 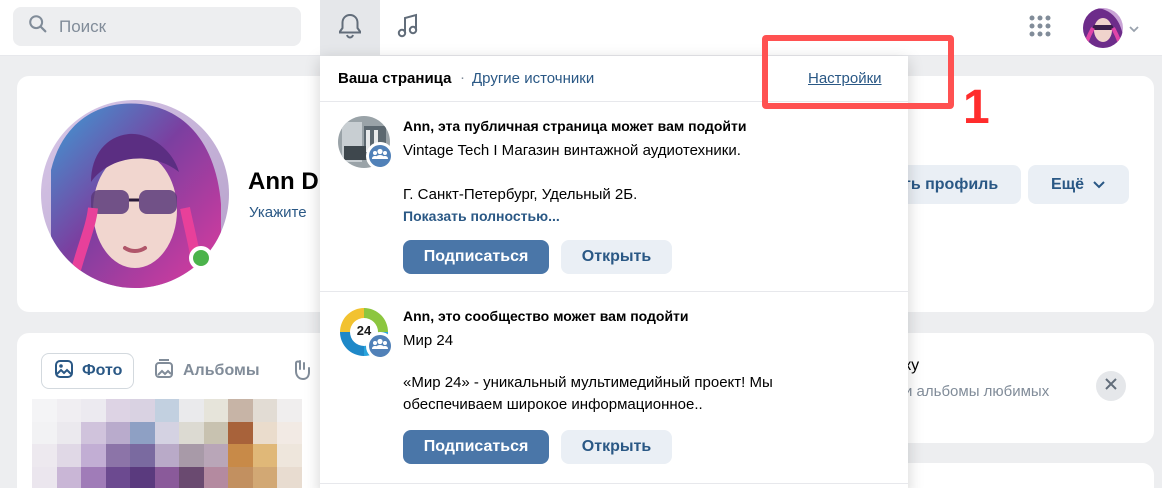 I want to click on search-input, so click(x=169, y=26).